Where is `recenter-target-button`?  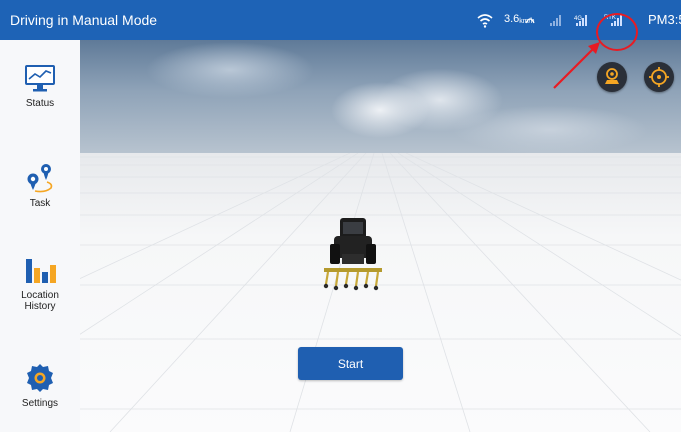
recenter-target-button is located at coordinates (659, 77).